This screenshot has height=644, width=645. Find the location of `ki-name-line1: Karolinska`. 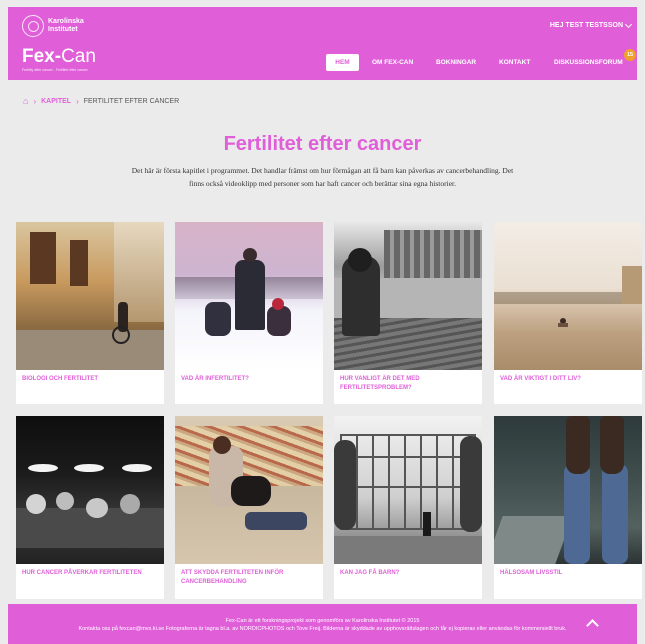

ki-name-line1: Karolinska is located at coordinates (66, 21).